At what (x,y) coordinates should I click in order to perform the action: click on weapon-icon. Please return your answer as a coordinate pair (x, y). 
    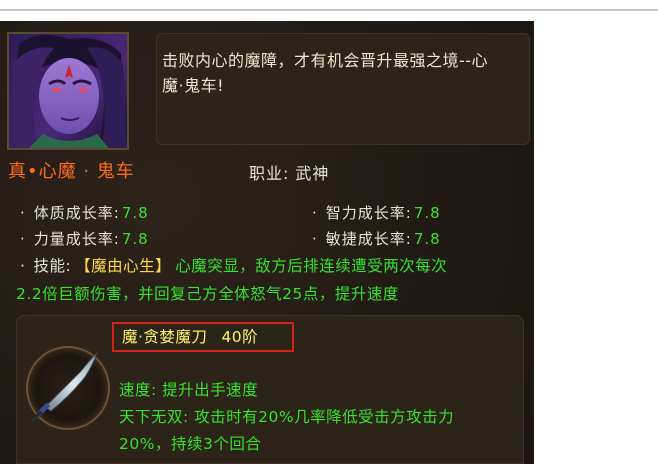
    Looking at the image, I should click on (68, 388).